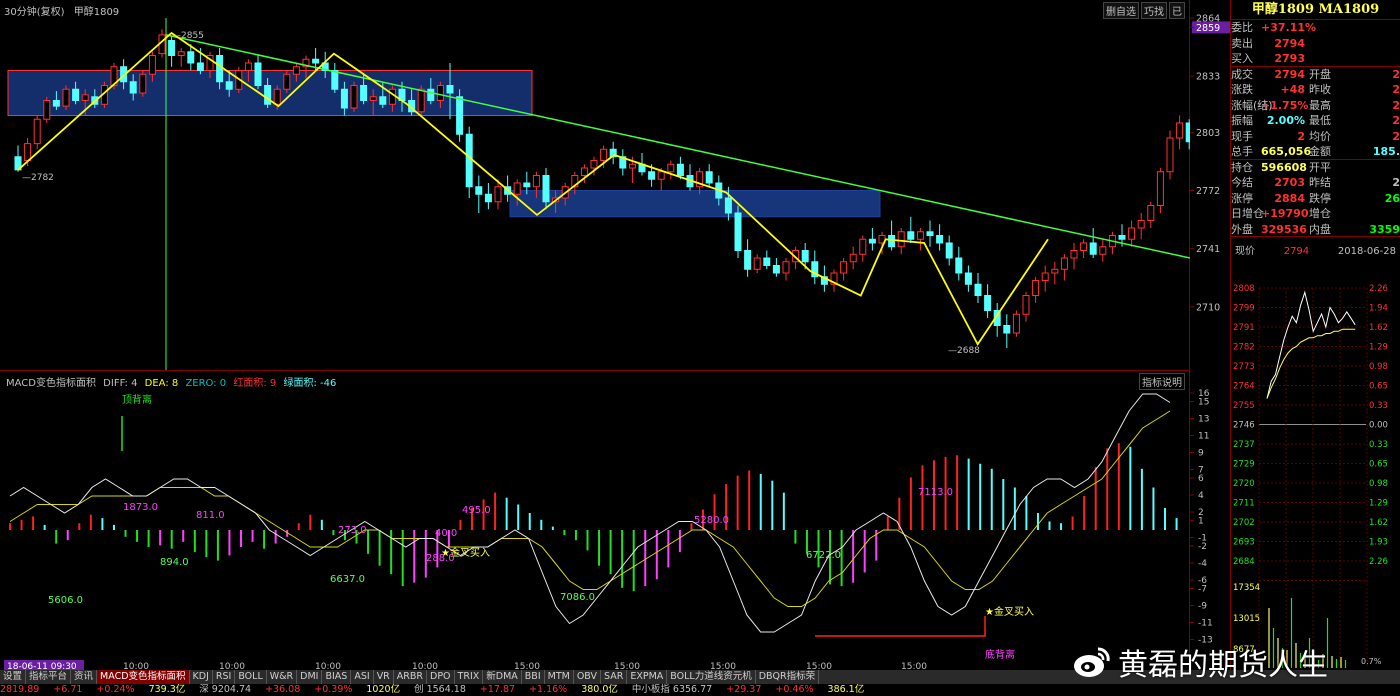 The width and height of the screenshot is (1400, 696). I want to click on macd-tick-label: 11, so click(1203, 437).